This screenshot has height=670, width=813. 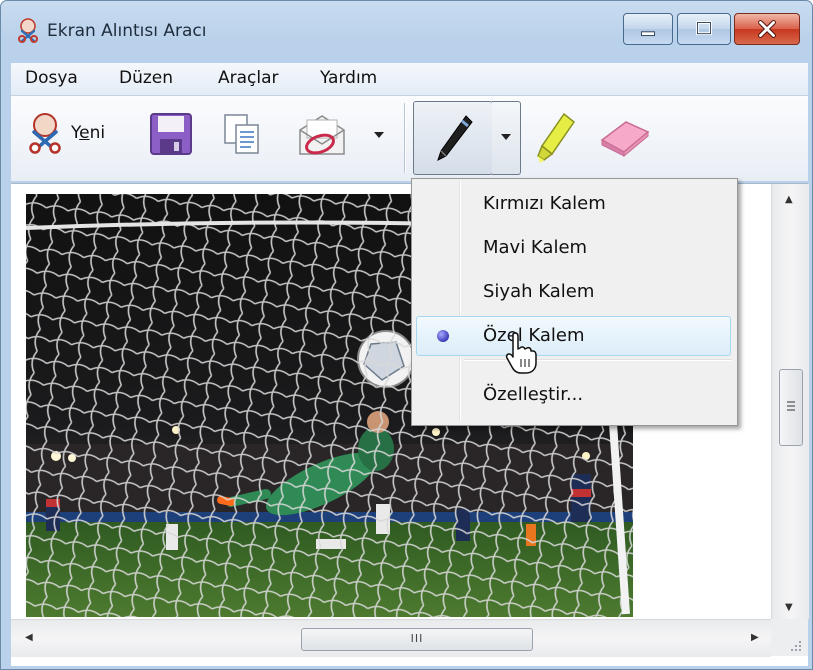 What do you see at coordinates (29, 637) in the screenshot?
I see `scroll-left-arrow-icon: ◀` at bounding box center [29, 637].